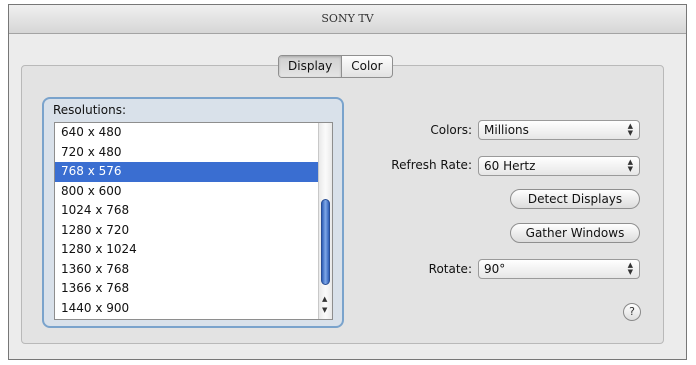 The width and height of the screenshot is (696, 365). I want to click on resolution-item: 640 x 480, so click(193, 133).